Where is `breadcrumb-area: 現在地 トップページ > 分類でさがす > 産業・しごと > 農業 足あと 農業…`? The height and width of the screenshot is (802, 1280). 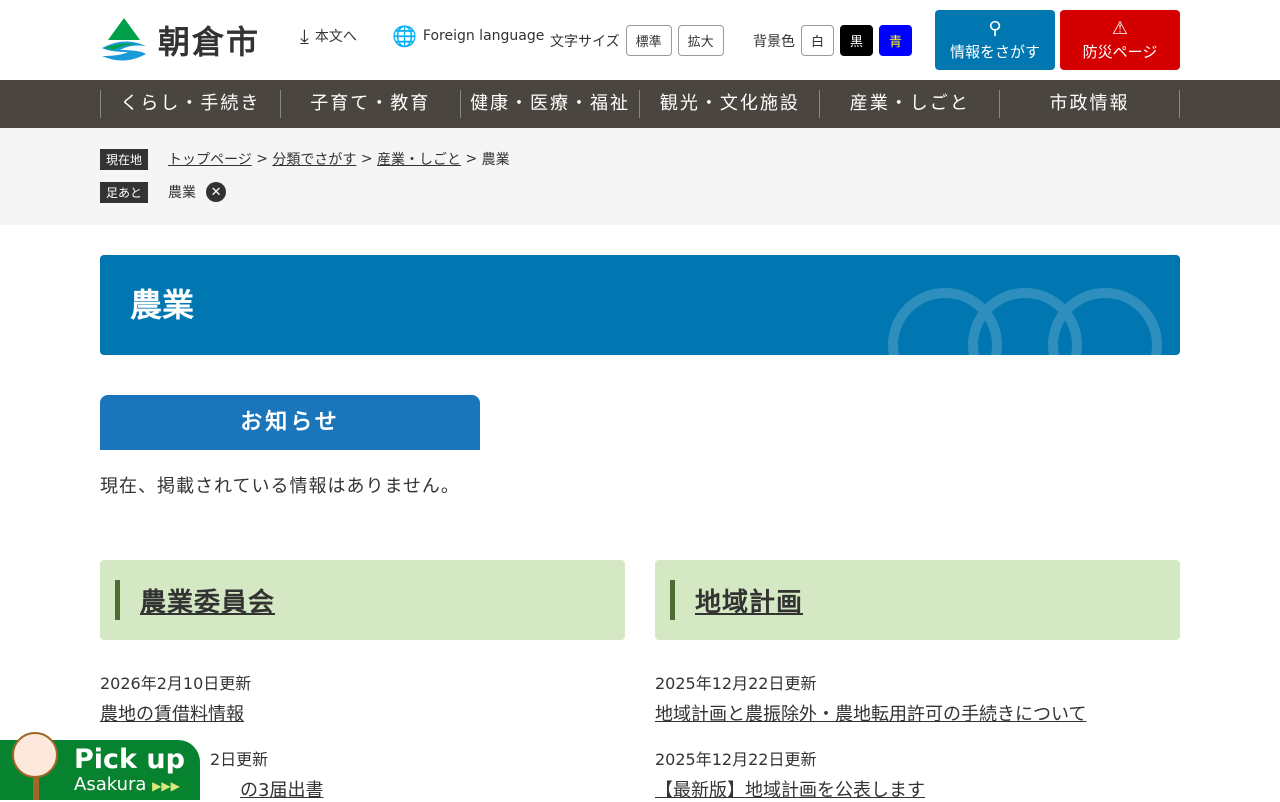
breadcrumb-area: 現在地 トップページ > 分類でさがす > 産業・しごと > 農業 足あと 農業… is located at coordinates (640, 176).